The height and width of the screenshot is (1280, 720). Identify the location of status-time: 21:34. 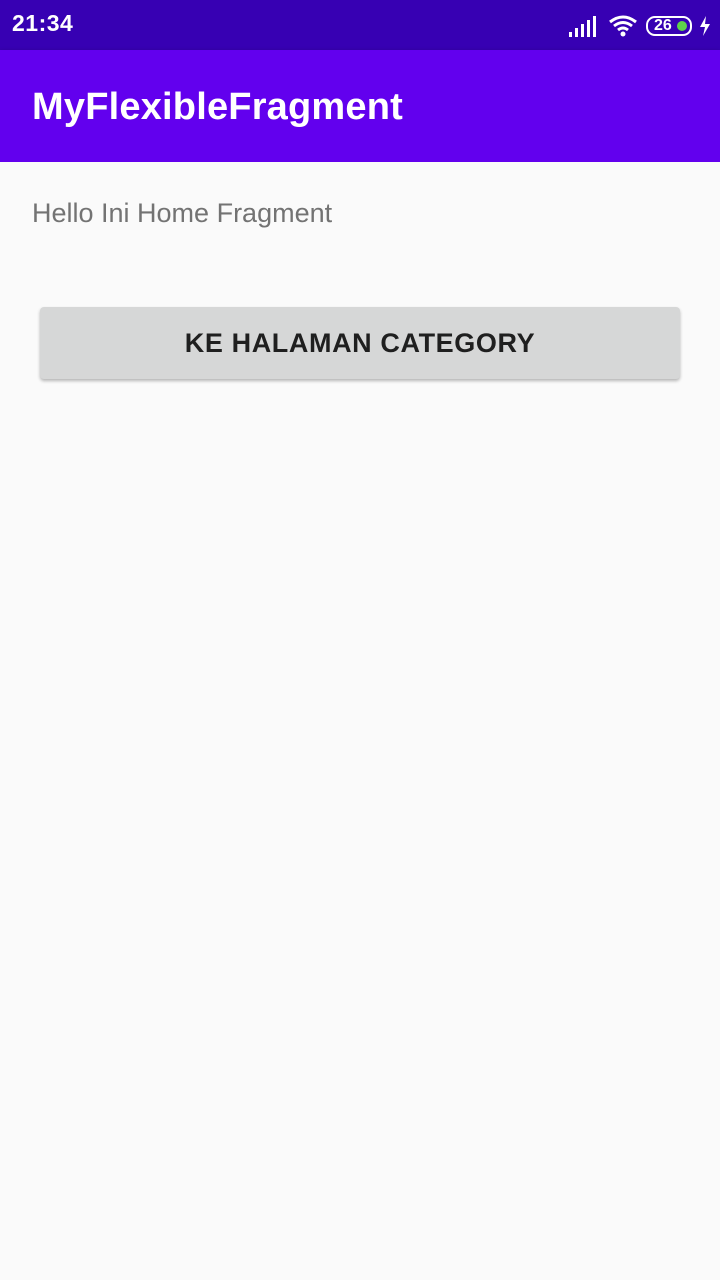
(43, 23).